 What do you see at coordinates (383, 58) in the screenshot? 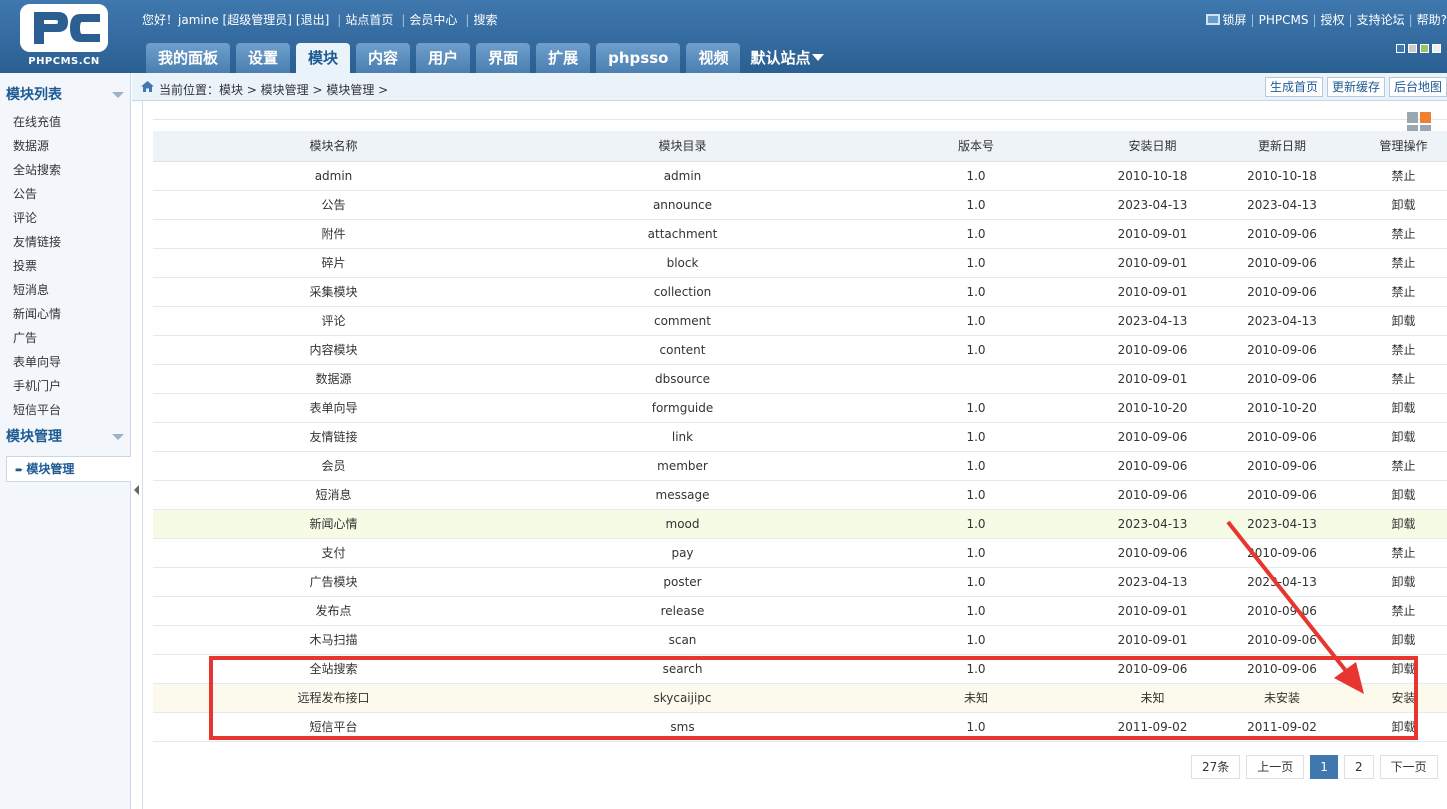
I see `tab-3: 内容` at bounding box center [383, 58].